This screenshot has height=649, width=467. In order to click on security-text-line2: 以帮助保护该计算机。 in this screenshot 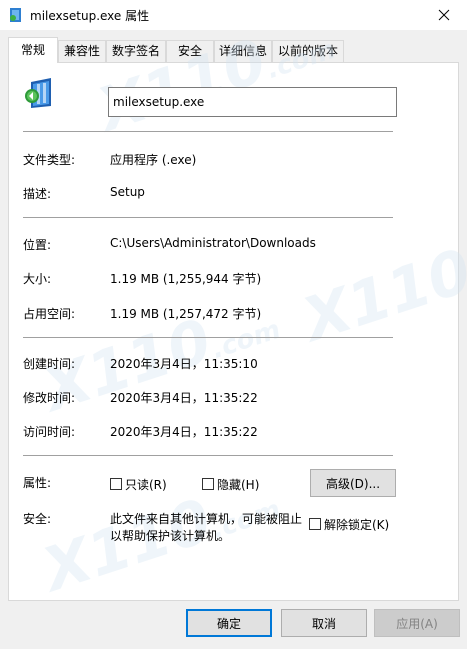, I will do `click(170, 536)`.